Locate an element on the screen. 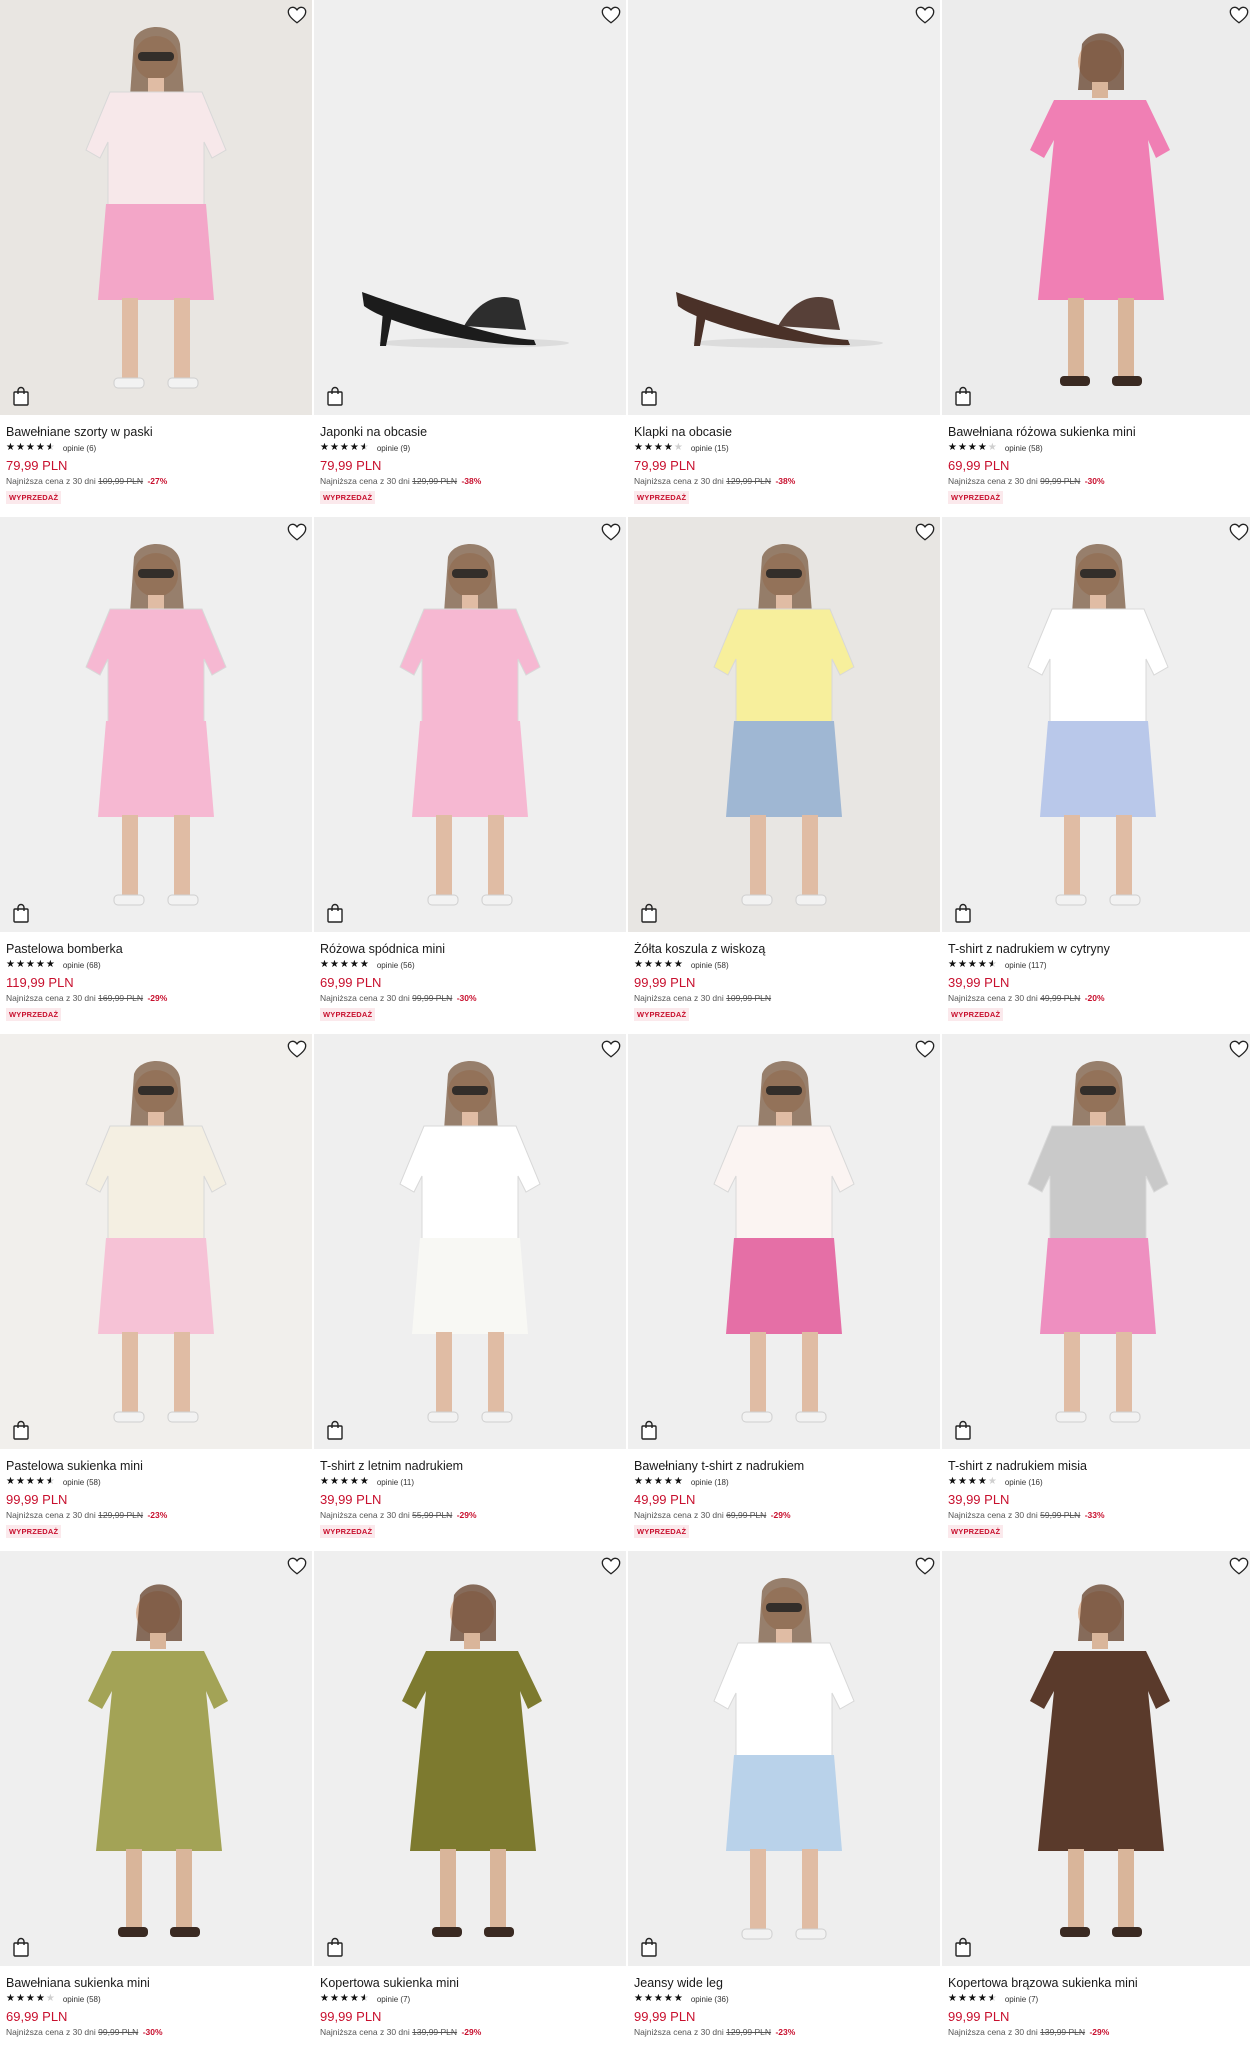 The height and width of the screenshot is (2068, 1250). product-image is located at coordinates (156, 207).